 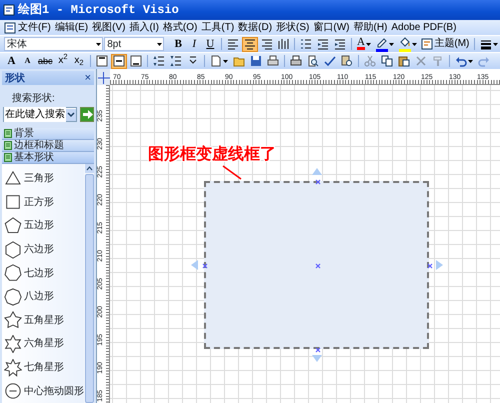 I want to click on stencil-label: 基本形状, so click(x=34, y=157).